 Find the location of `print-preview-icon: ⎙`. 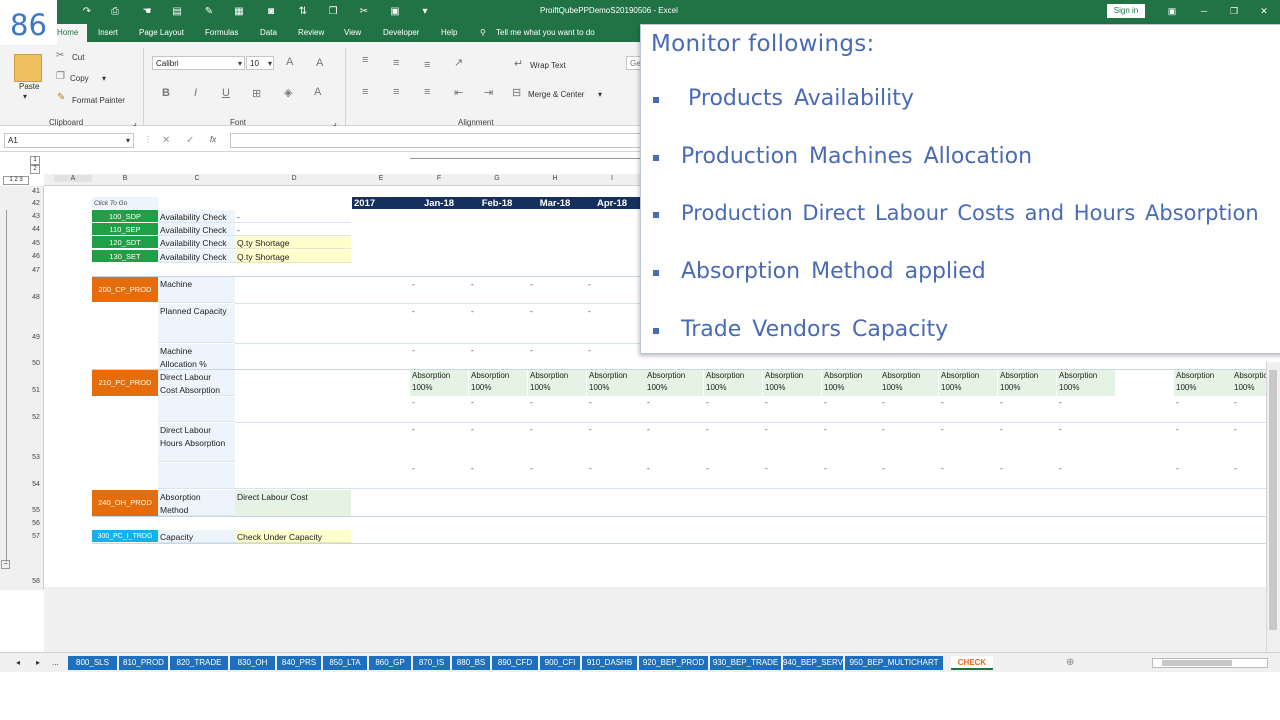

print-preview-icon: ⎙ is located at coordinates (115, 12).